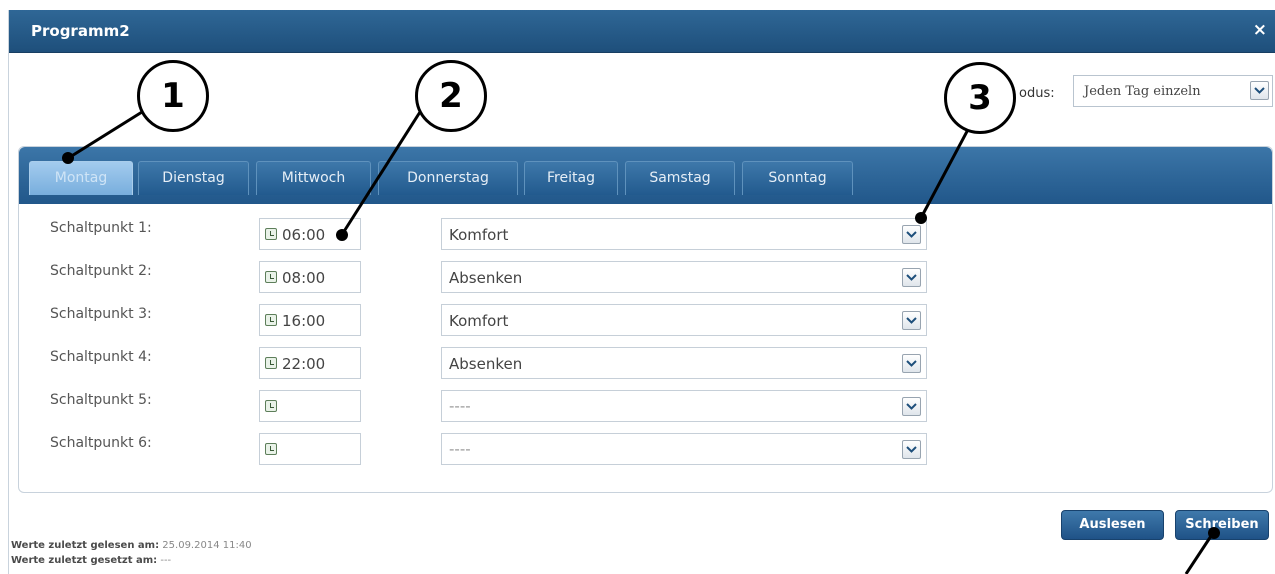 The width and height of the screenshot is (1275, 574). I want to click on callout-2-dot, so click(342, 235).